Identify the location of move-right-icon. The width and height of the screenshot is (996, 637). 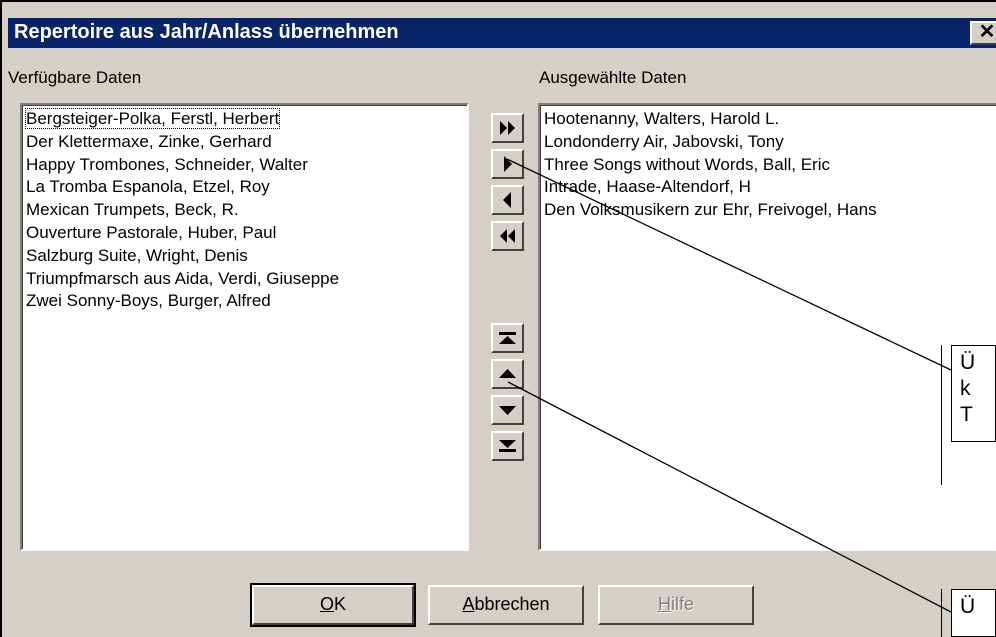
(508, 164).